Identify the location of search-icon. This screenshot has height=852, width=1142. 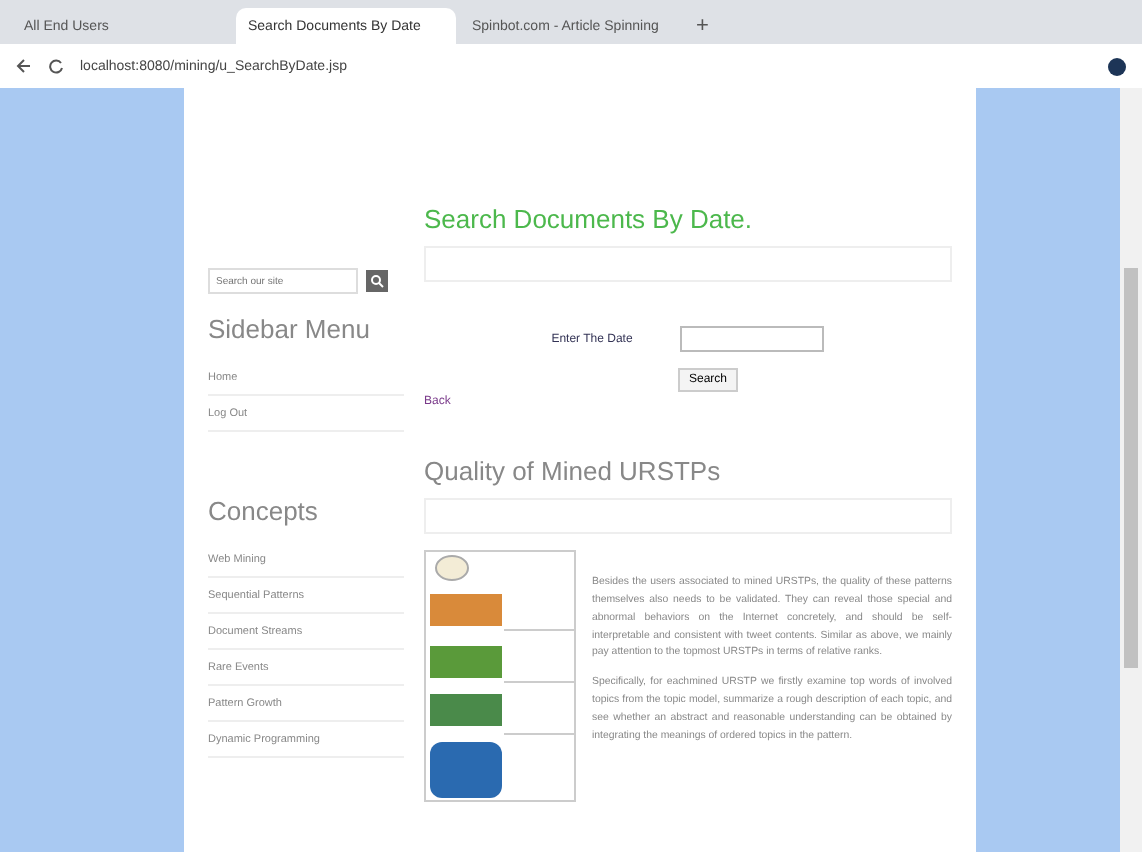
(377, 281).